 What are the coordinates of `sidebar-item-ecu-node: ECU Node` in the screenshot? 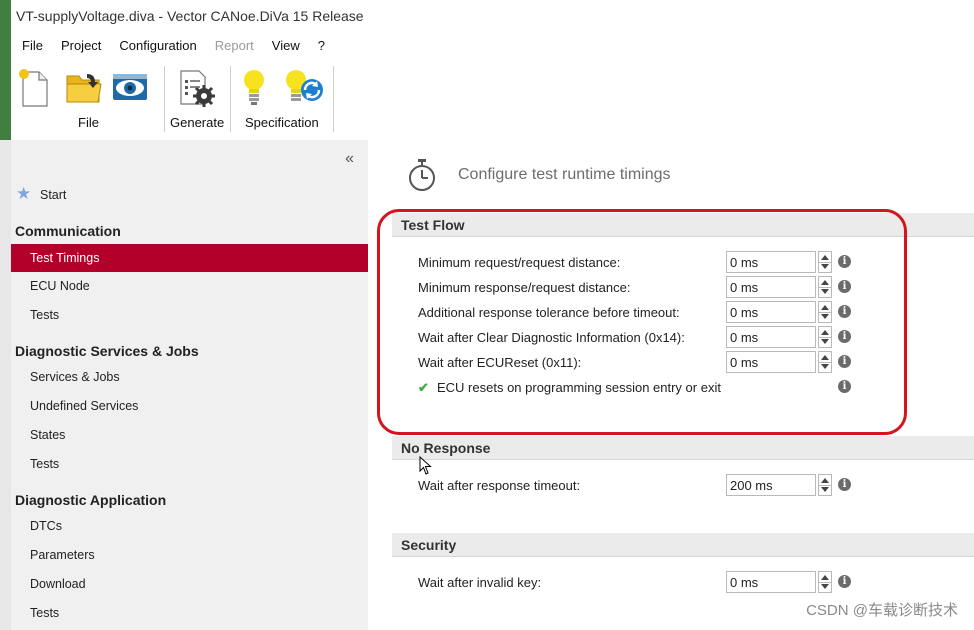 It's located at (60, 286).